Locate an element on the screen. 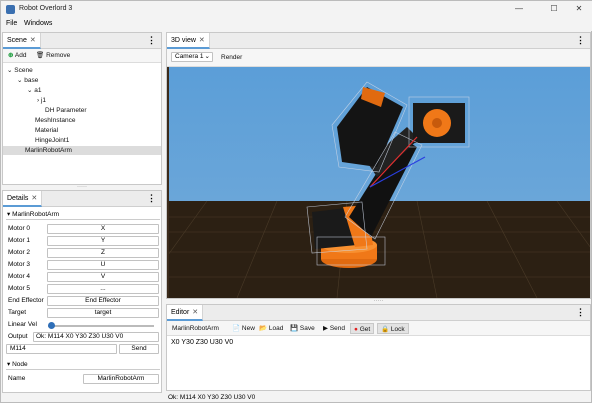  chevron-right-icon: › is located at coordinates (38, 100).